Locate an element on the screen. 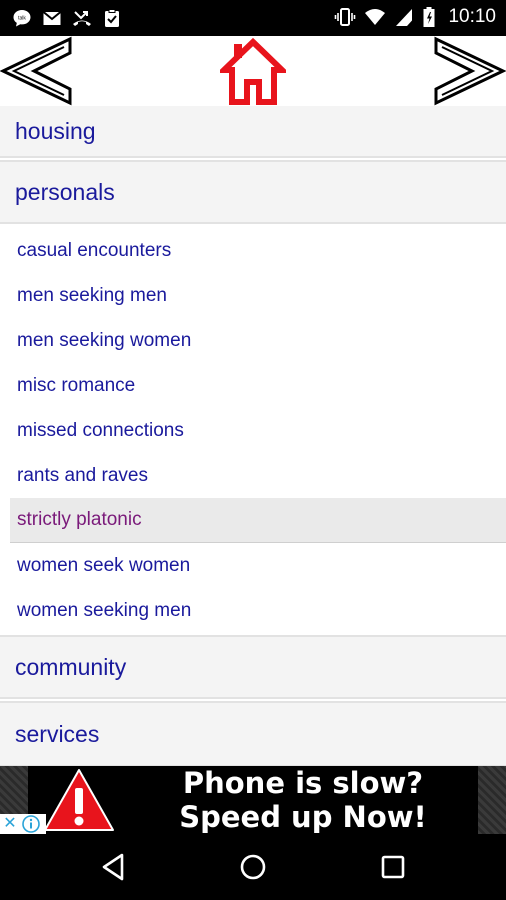 The height and width of the screenshot is (900, 506). back-triangle-icon is located at coordinates (114, 867).